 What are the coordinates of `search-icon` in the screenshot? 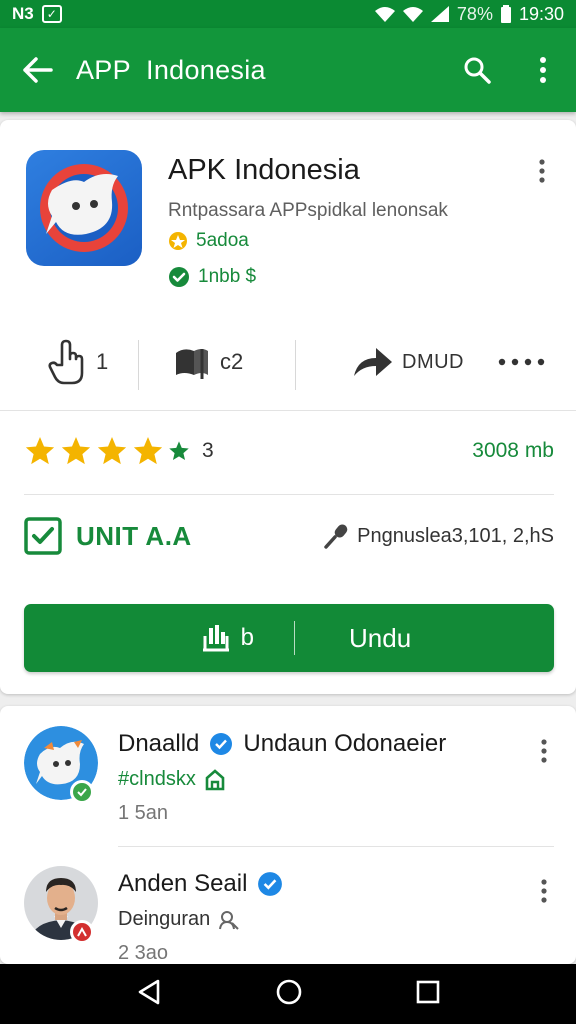 It's located at (477, 70).